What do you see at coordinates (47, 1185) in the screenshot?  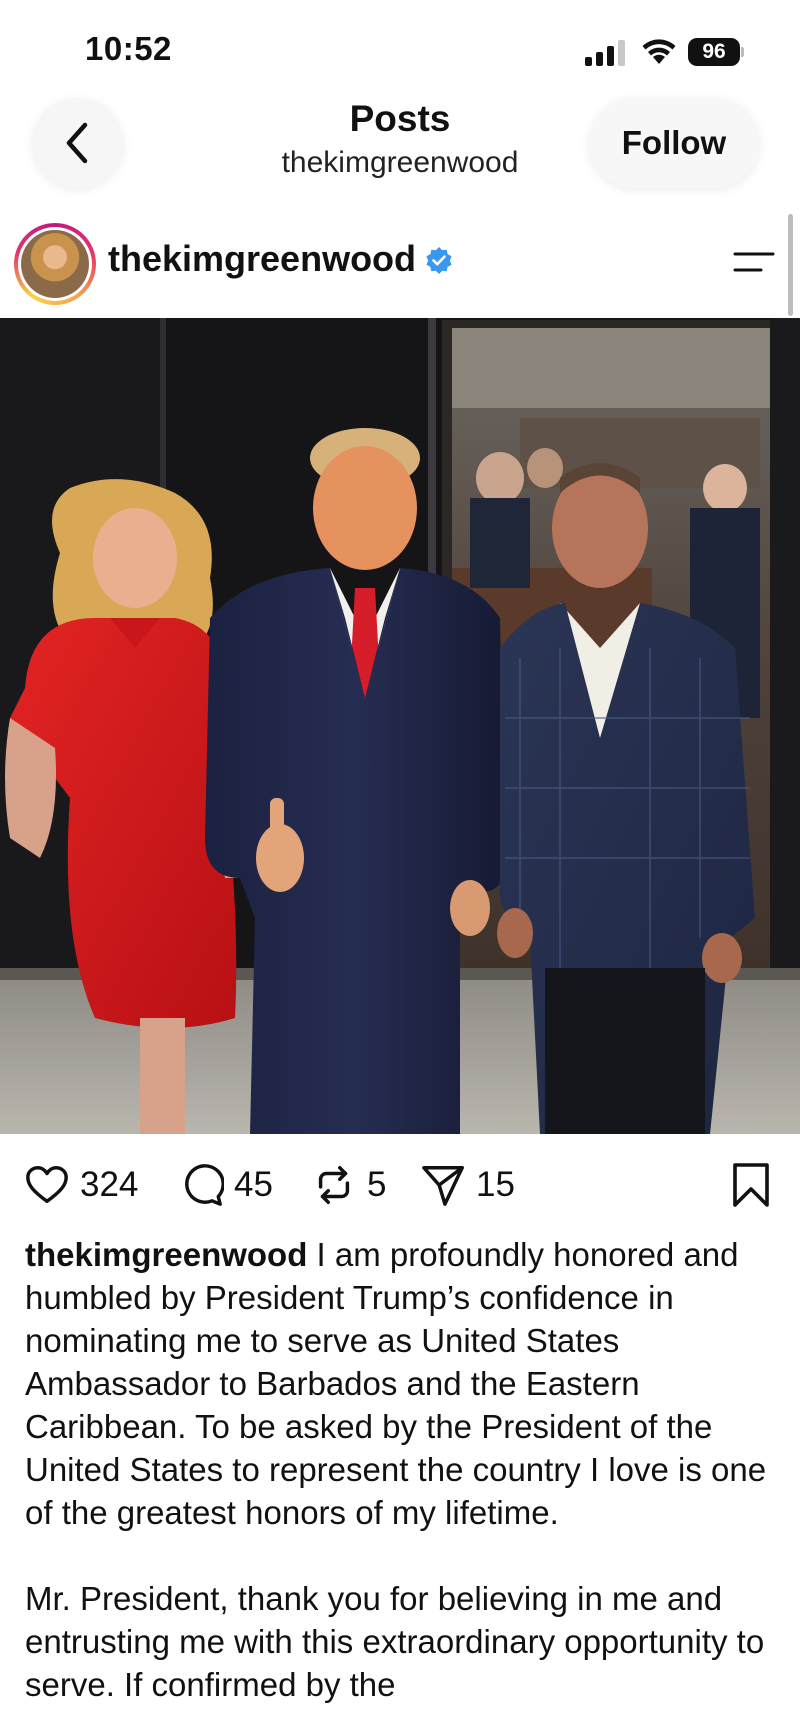 I see `heart-icon` at bounding box center [47, 1185].